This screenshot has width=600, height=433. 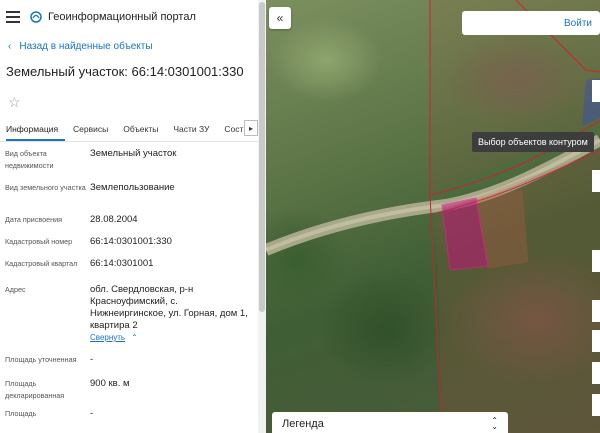 What do you see at coordinates (174, 165) in the screenshot?
I see `detail-value: Земельный участок` at bounding box center [174, 165].